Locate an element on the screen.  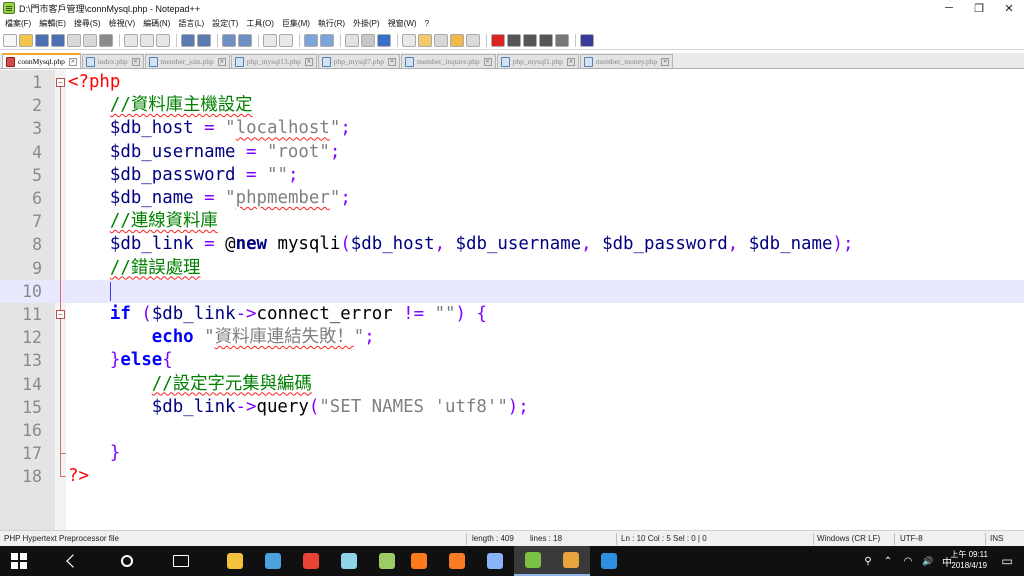
clock-date: 2018/4/19 is located at coordinates (969, 565).